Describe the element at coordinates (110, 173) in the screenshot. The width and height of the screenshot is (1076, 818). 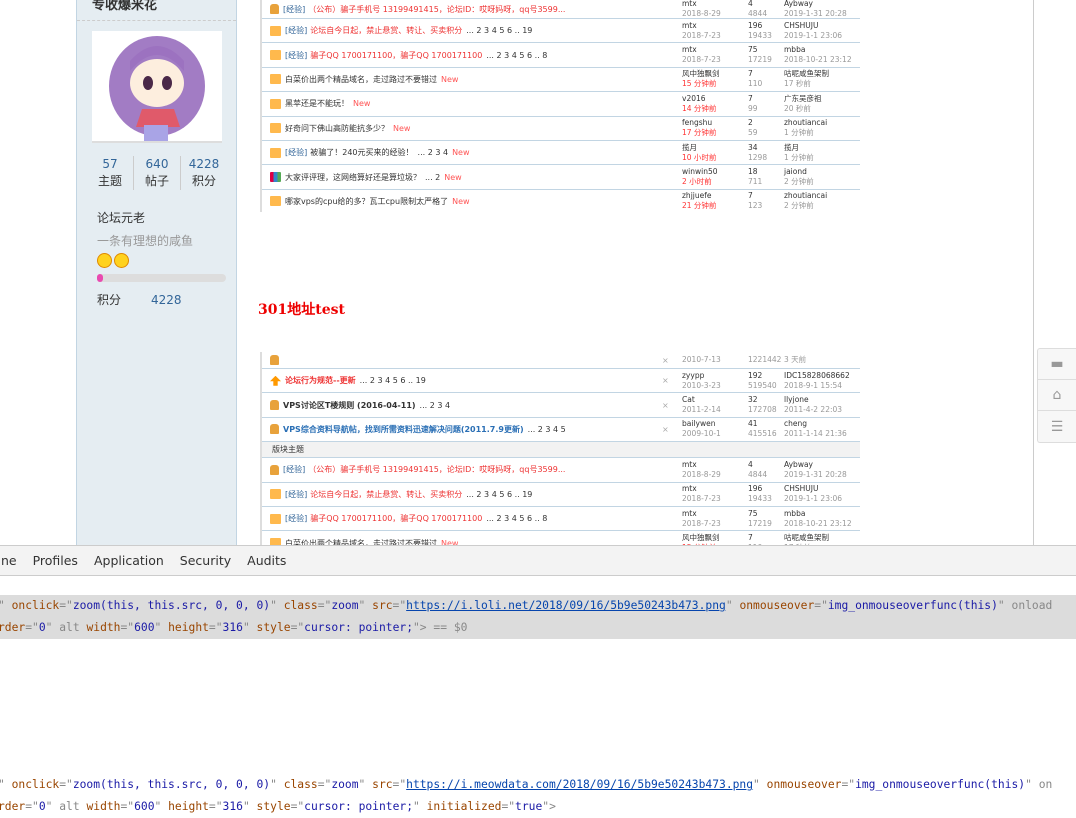
I see `stat-threads: 57 主题` at that location.